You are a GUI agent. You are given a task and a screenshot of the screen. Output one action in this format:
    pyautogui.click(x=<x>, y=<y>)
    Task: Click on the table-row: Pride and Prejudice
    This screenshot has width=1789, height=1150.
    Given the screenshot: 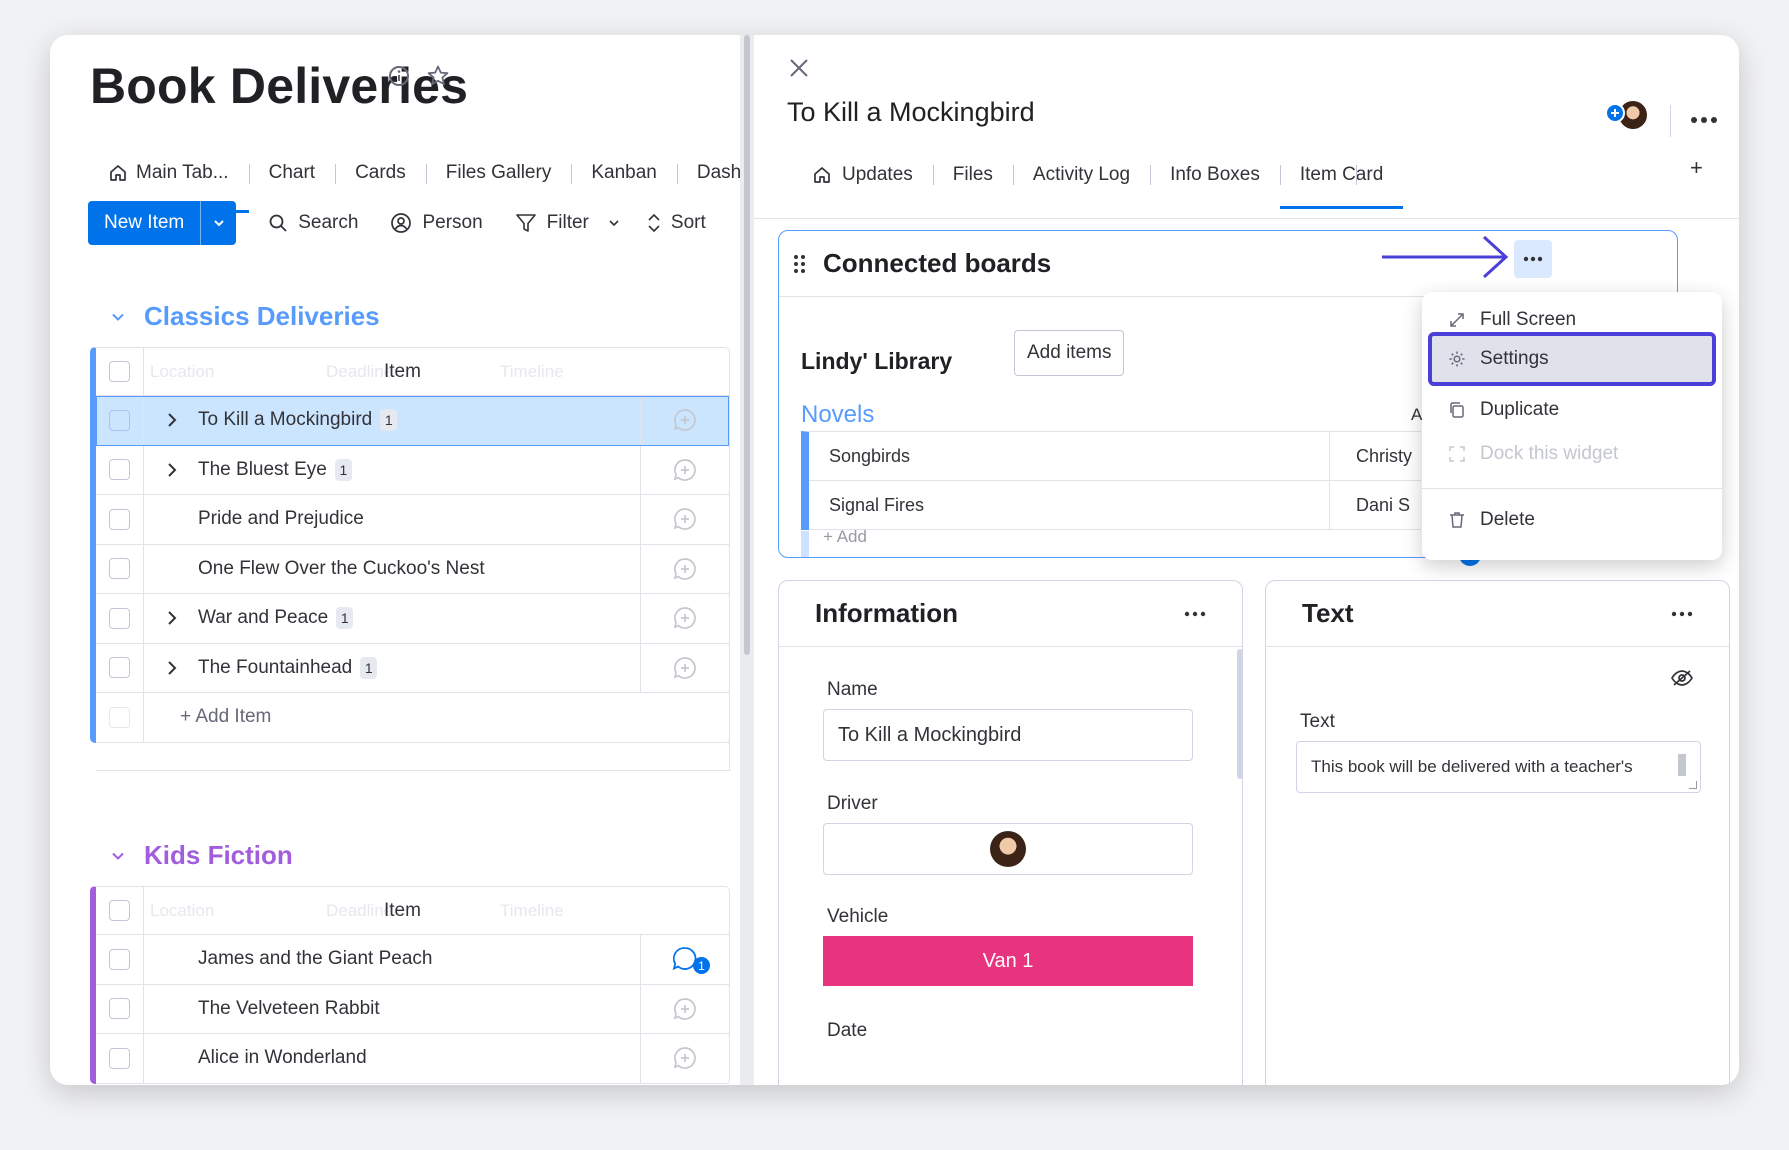 What is the action you would take?
    pyautogui.click(x=412, y=520)
    